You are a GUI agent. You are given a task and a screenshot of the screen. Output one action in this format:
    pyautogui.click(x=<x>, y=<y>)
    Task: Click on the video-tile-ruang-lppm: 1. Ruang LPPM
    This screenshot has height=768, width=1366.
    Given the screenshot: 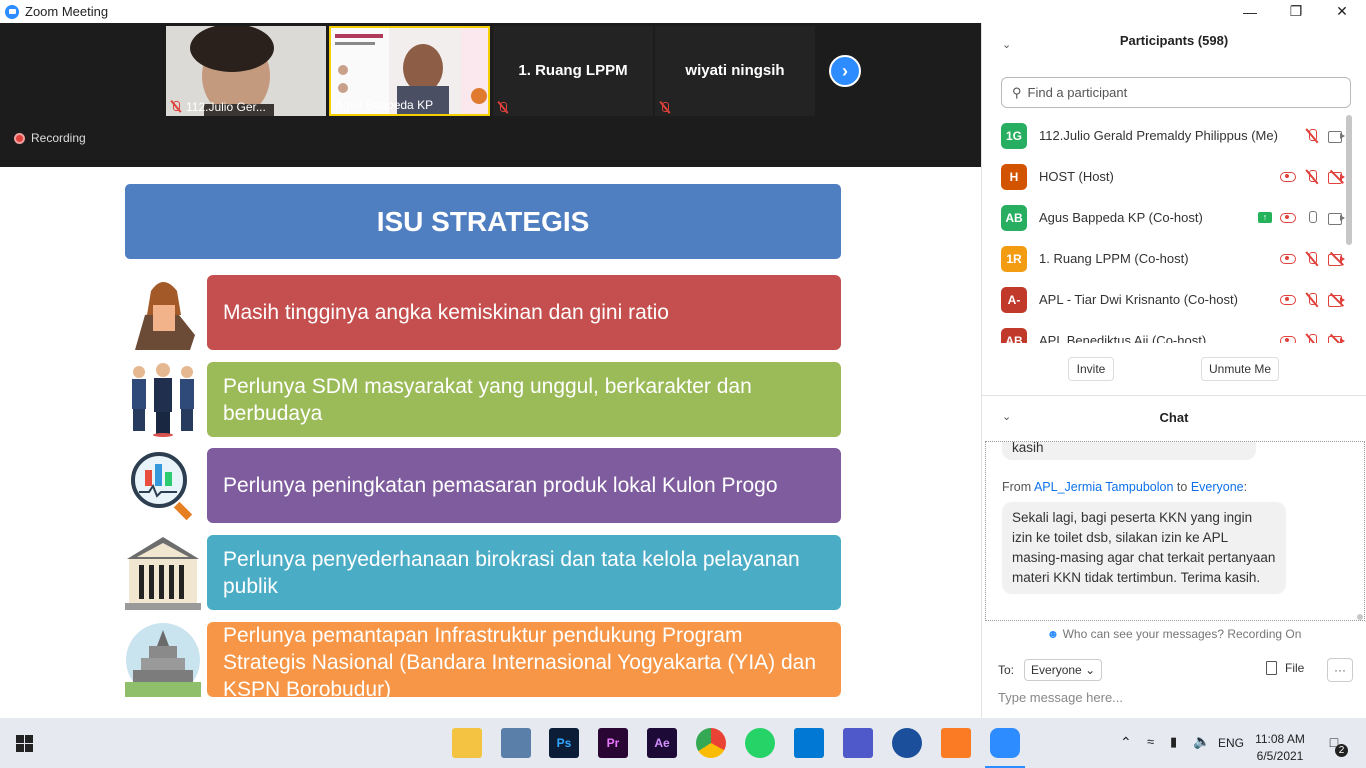 What is the action you would take?
    pyautogui.click(x=573, y=71)
    